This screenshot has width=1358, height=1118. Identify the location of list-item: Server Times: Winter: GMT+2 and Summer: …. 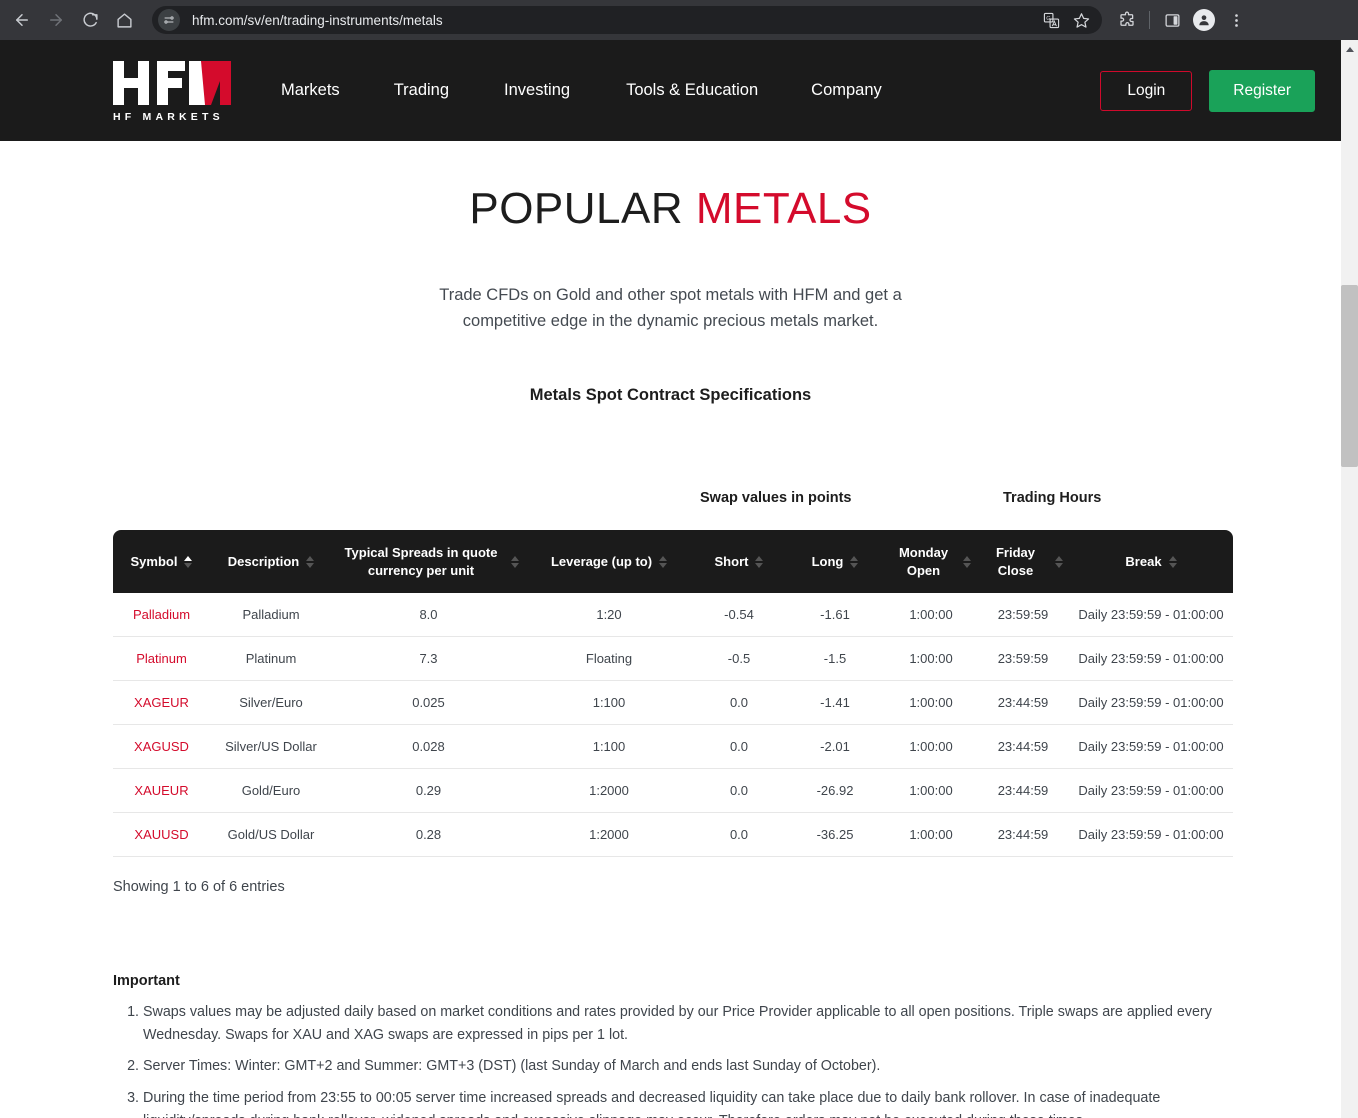
(688, 1066).